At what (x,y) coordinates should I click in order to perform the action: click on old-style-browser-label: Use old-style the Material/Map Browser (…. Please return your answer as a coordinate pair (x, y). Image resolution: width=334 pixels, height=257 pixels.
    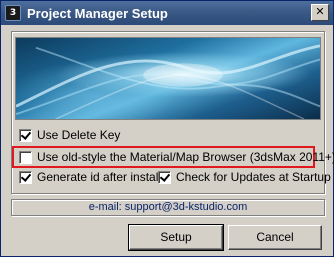
    Looking at the image, I should click on (185, 157).